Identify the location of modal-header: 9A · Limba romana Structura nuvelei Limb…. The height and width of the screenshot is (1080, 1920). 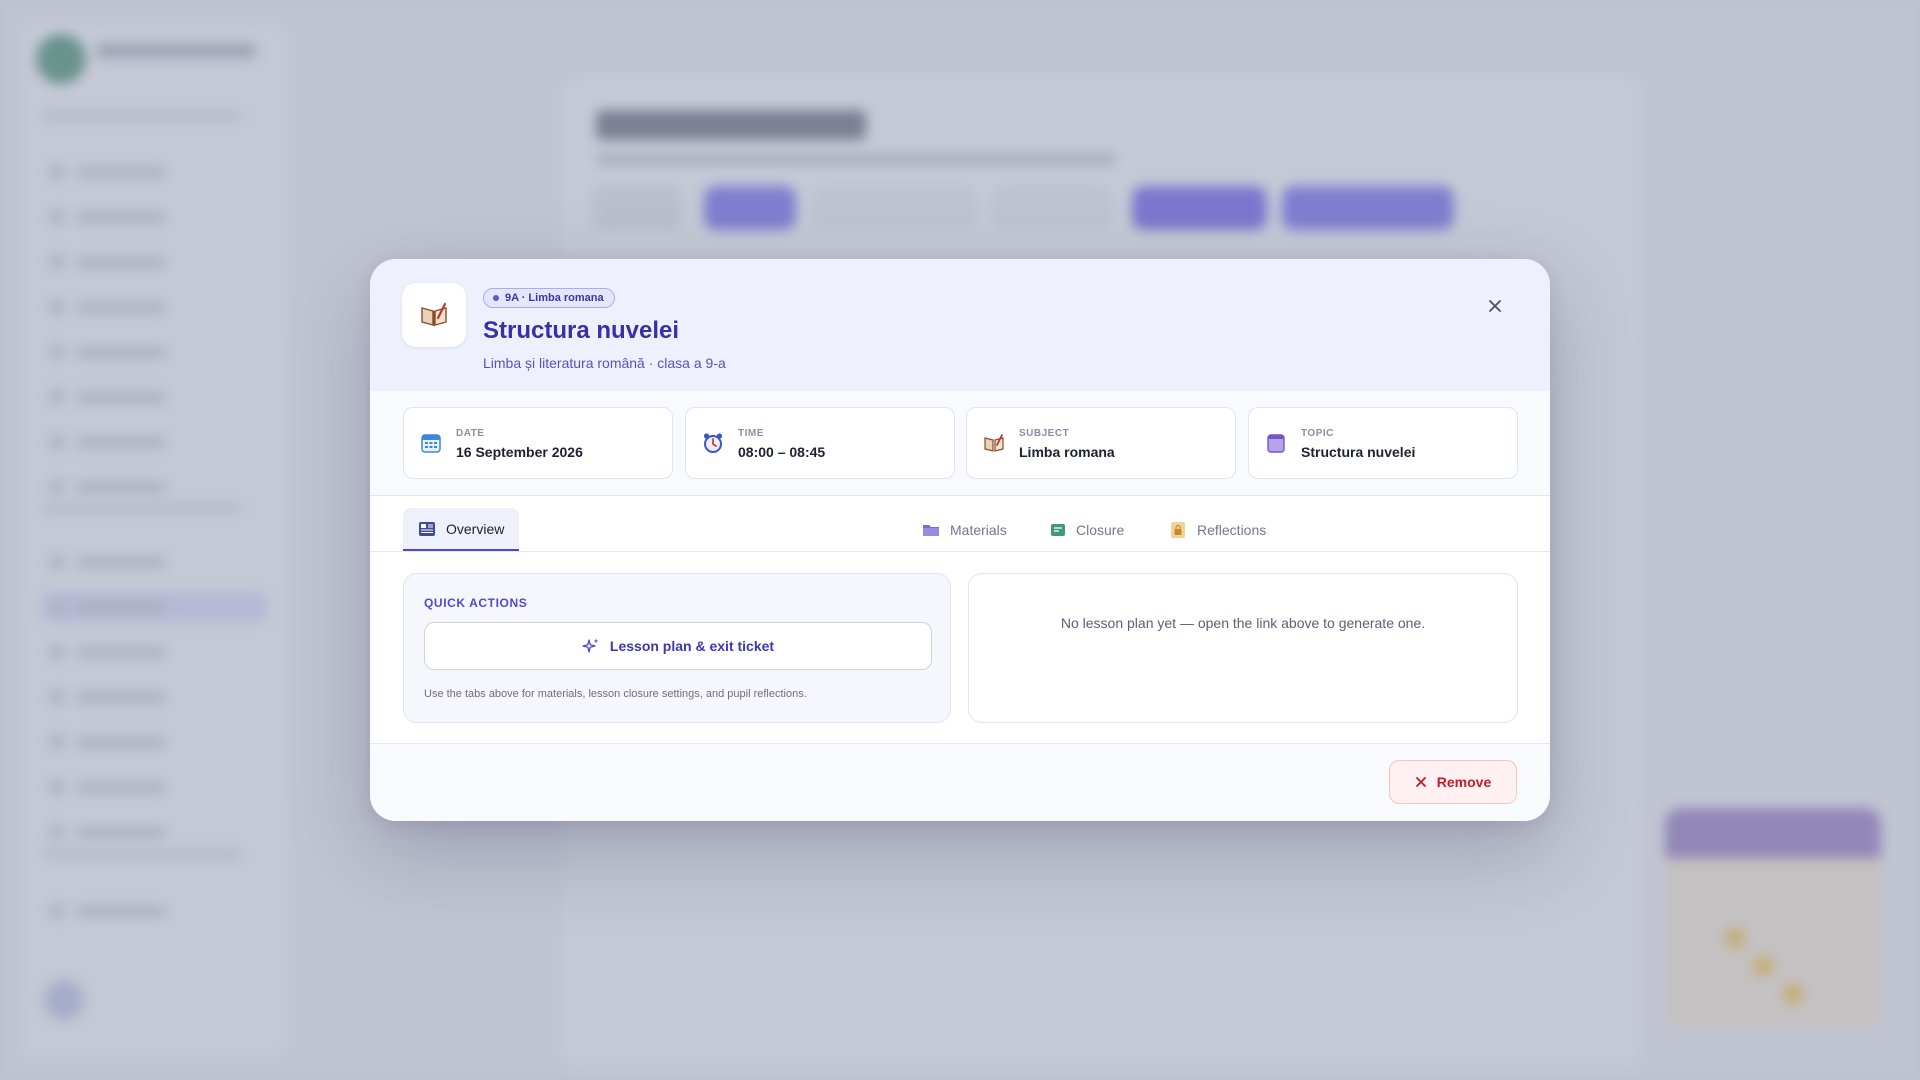
(960, 325).